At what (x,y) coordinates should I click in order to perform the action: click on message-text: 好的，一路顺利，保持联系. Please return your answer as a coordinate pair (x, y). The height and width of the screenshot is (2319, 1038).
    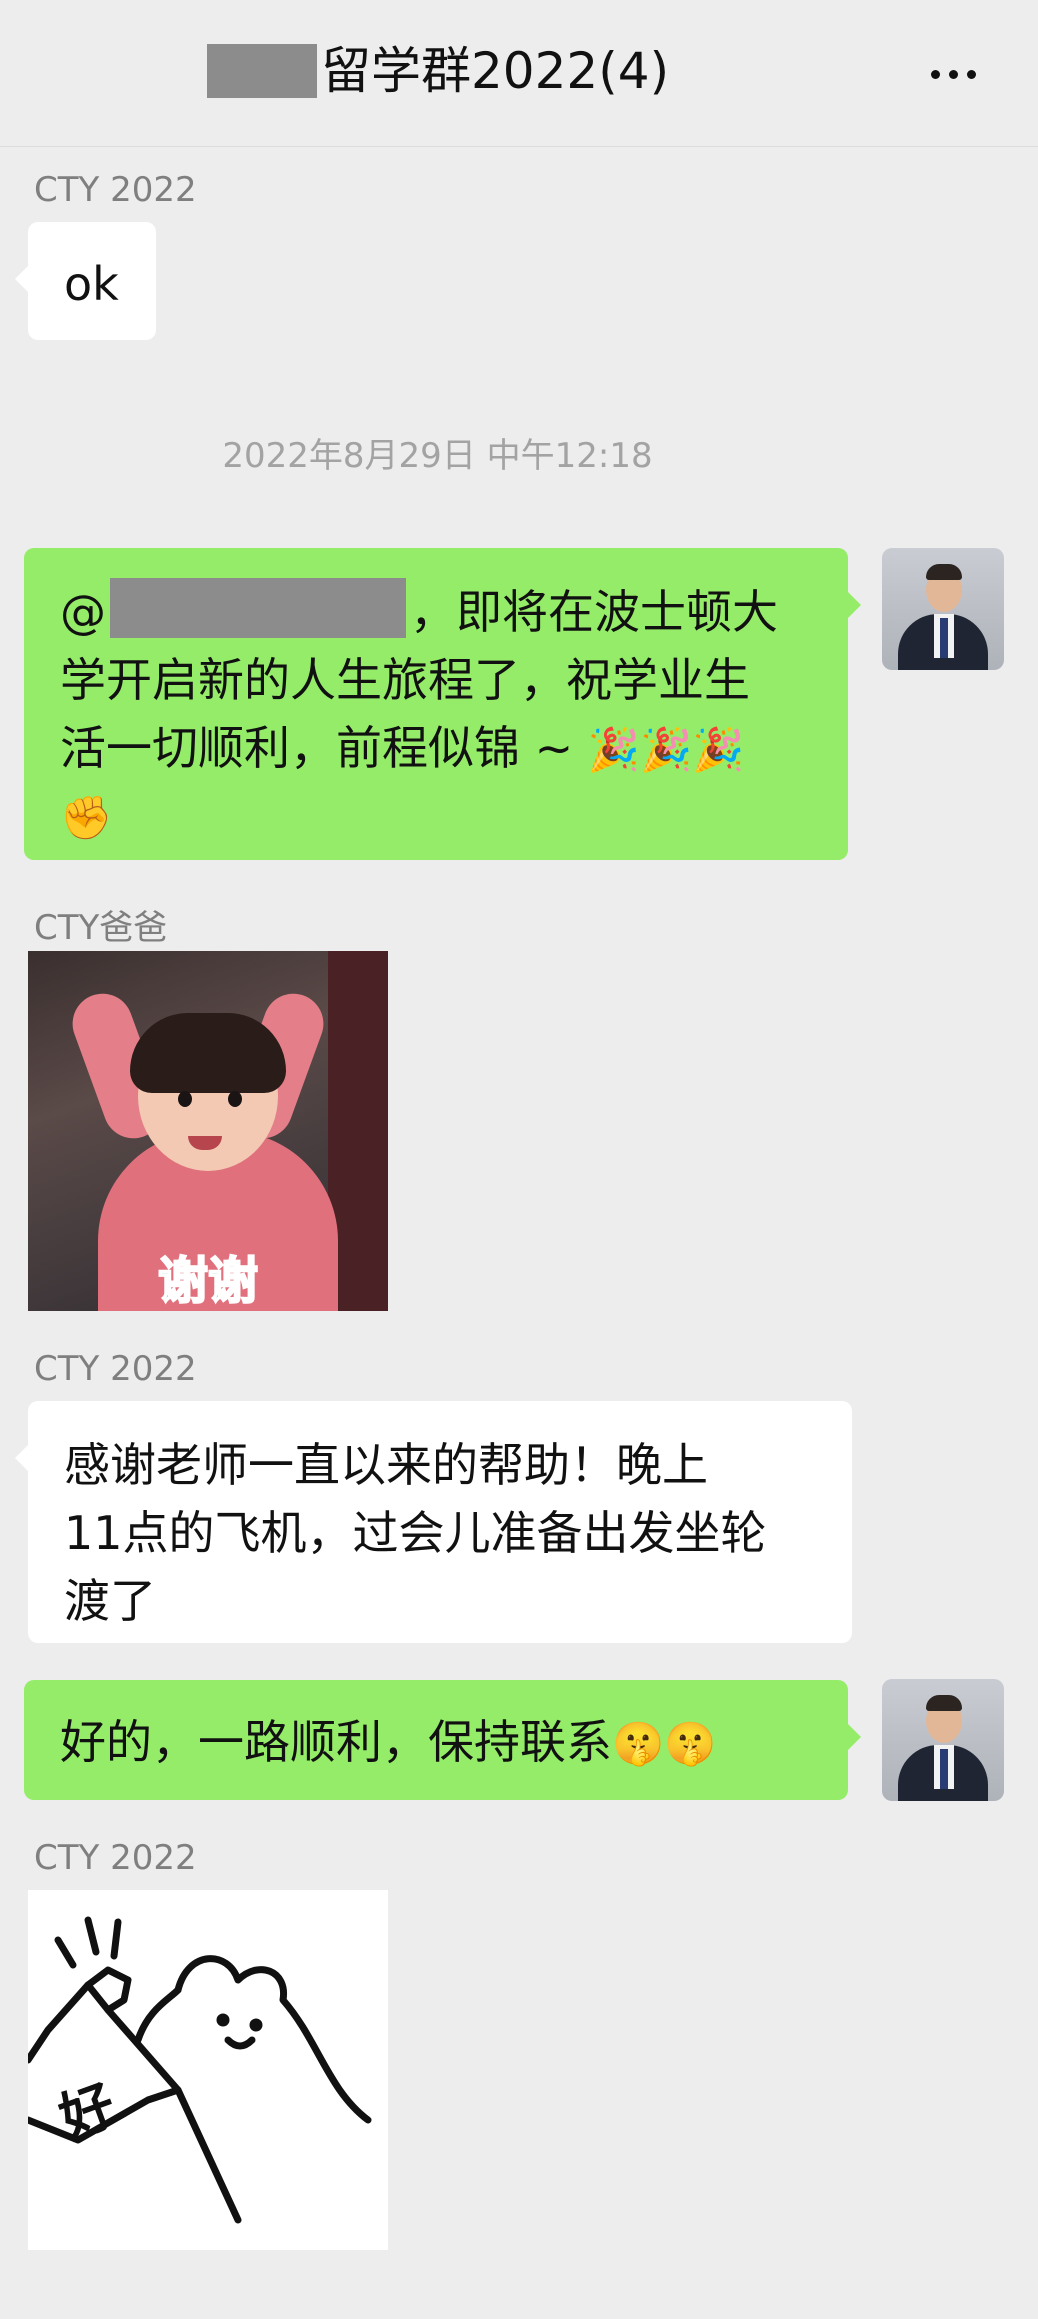
    Looking at the image, I should click on (336, 1742).